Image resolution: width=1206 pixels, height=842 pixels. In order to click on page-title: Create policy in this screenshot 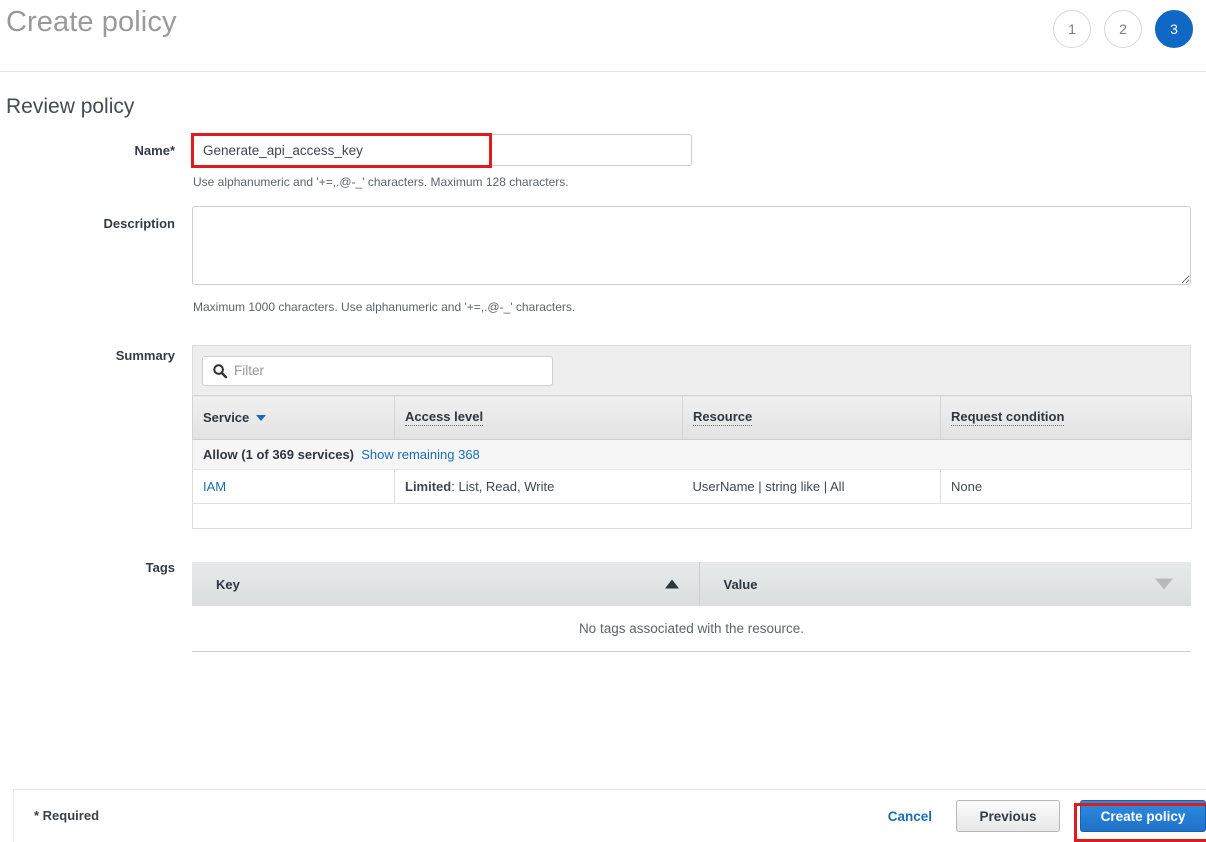, I will do `click(91, 22)`.